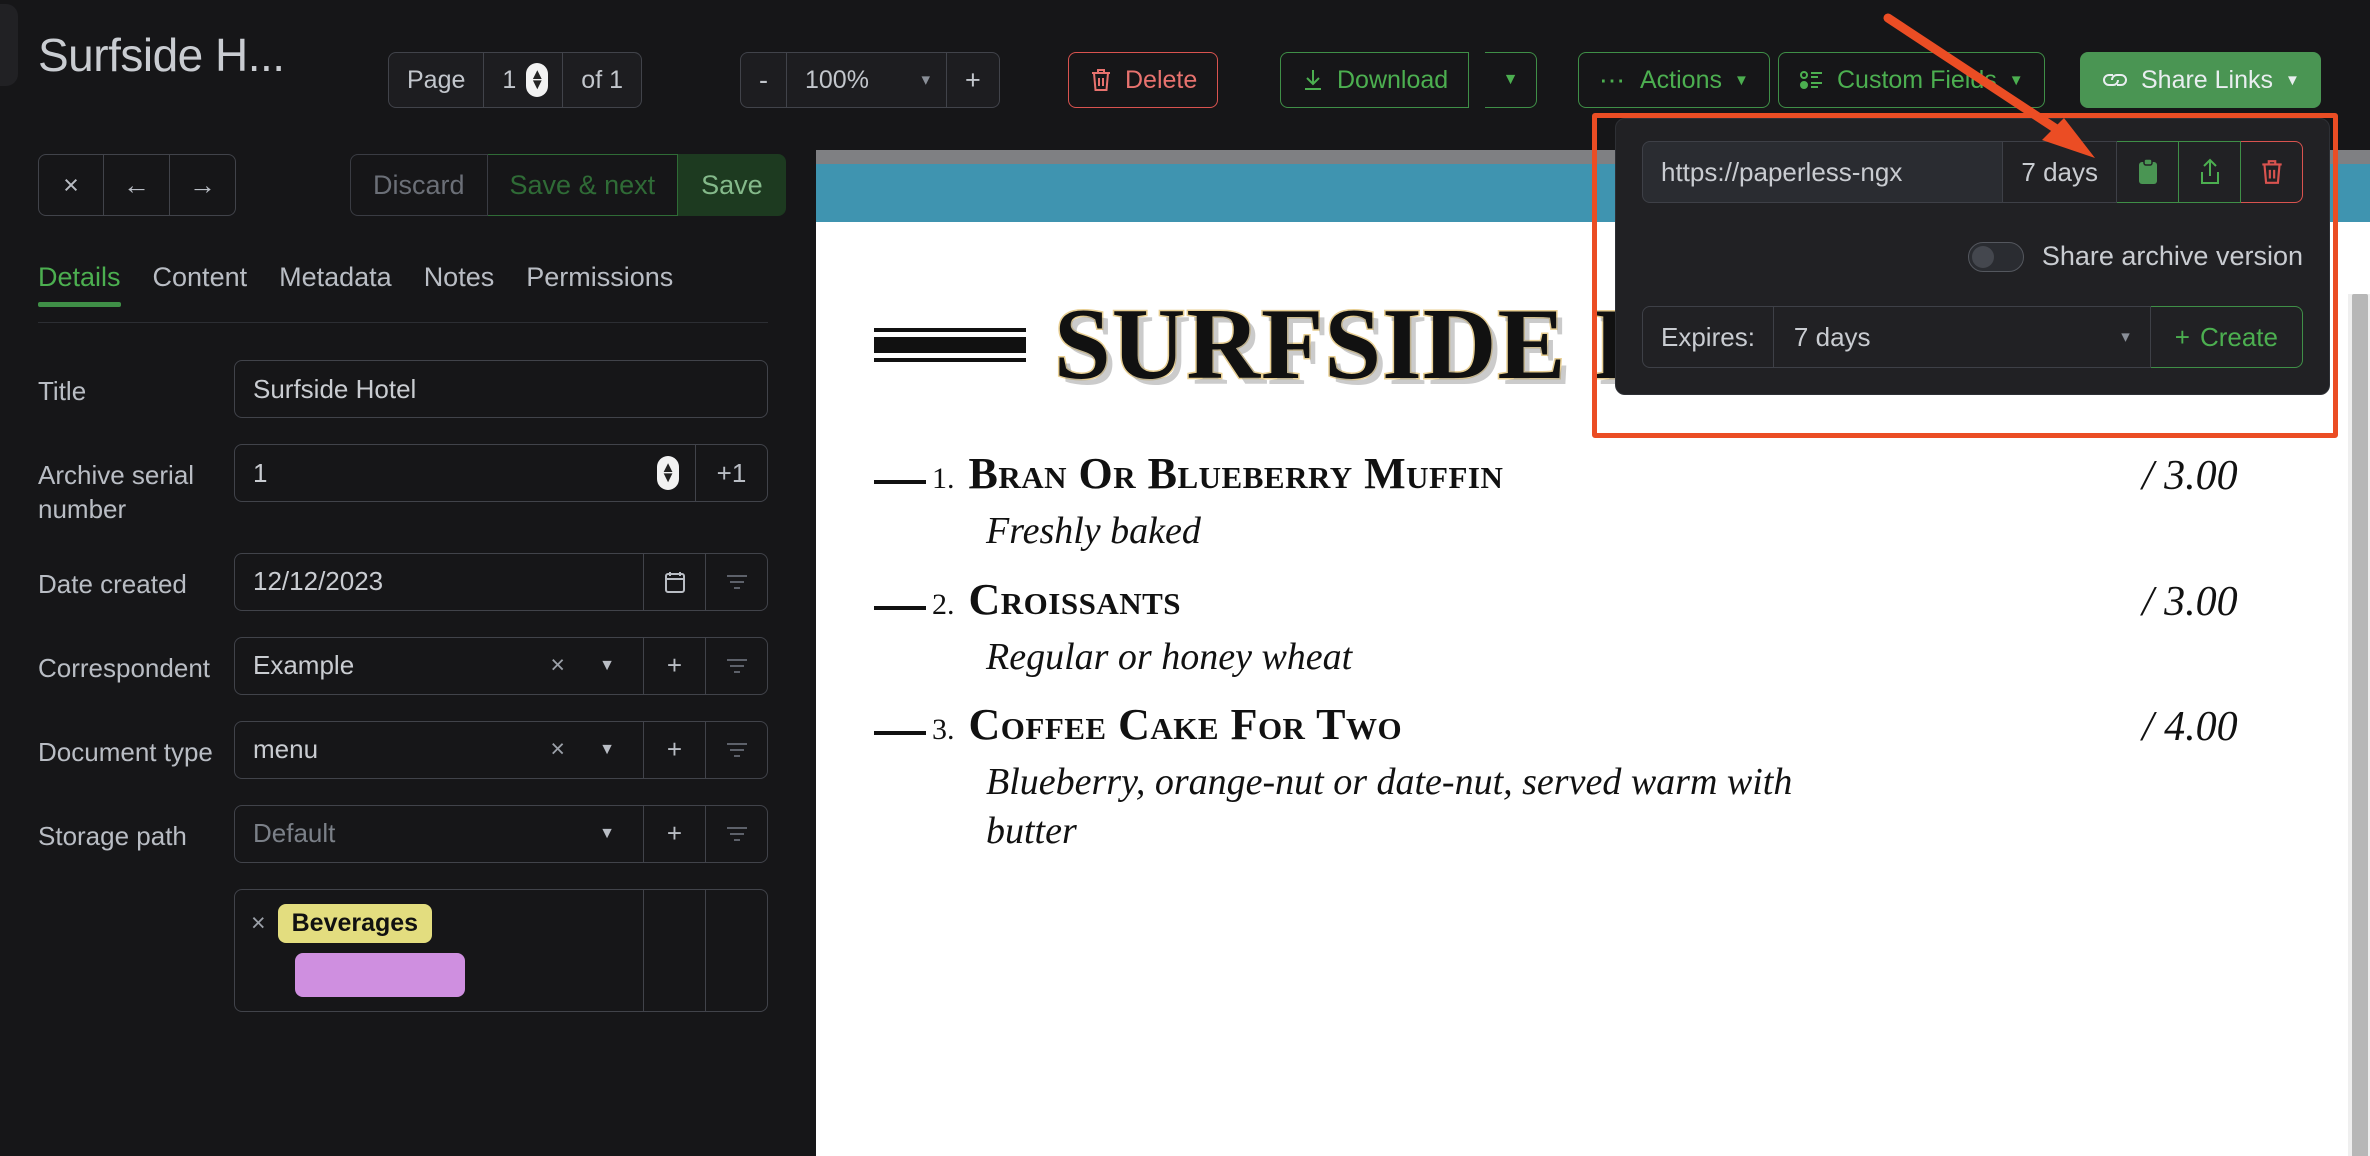  What do you see at coordinates (737, 749) in the screenshot?
I see `document-type-suggestions-icon` at bounding box center [737, 749].